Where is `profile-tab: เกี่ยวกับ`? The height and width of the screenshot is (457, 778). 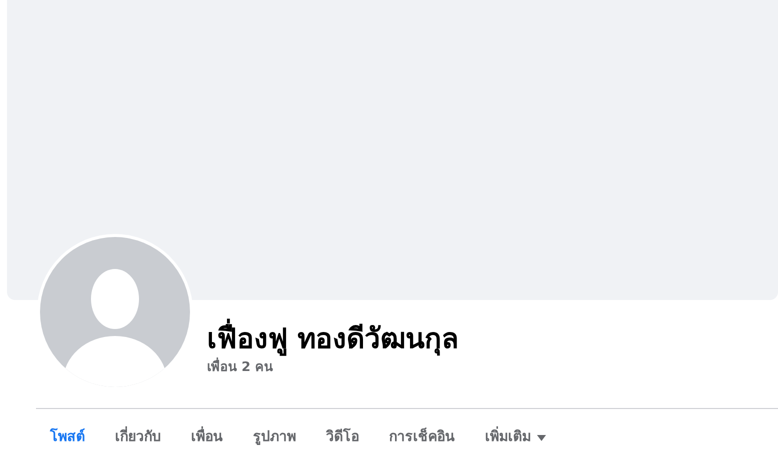 profile-tab: เกี่ยวกับ is located at coordinates (138, 437).